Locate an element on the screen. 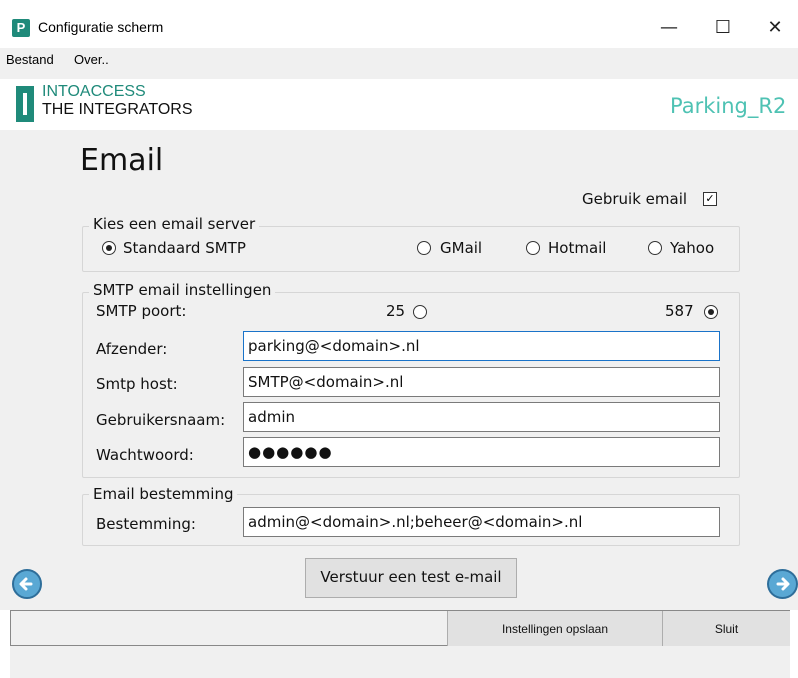 This screenshot has width=798, height=678. use-email-checkbox: ✓ is located at coordinates (710, 199).